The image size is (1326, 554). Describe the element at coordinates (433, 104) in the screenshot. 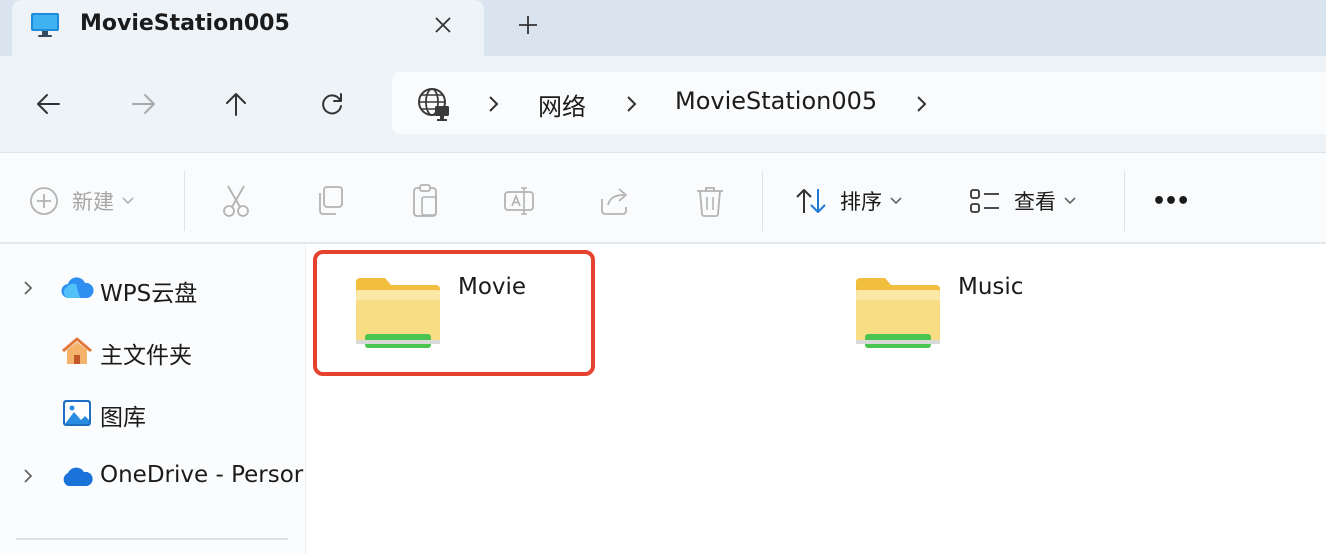

I see `network-globe-icon` at that location.